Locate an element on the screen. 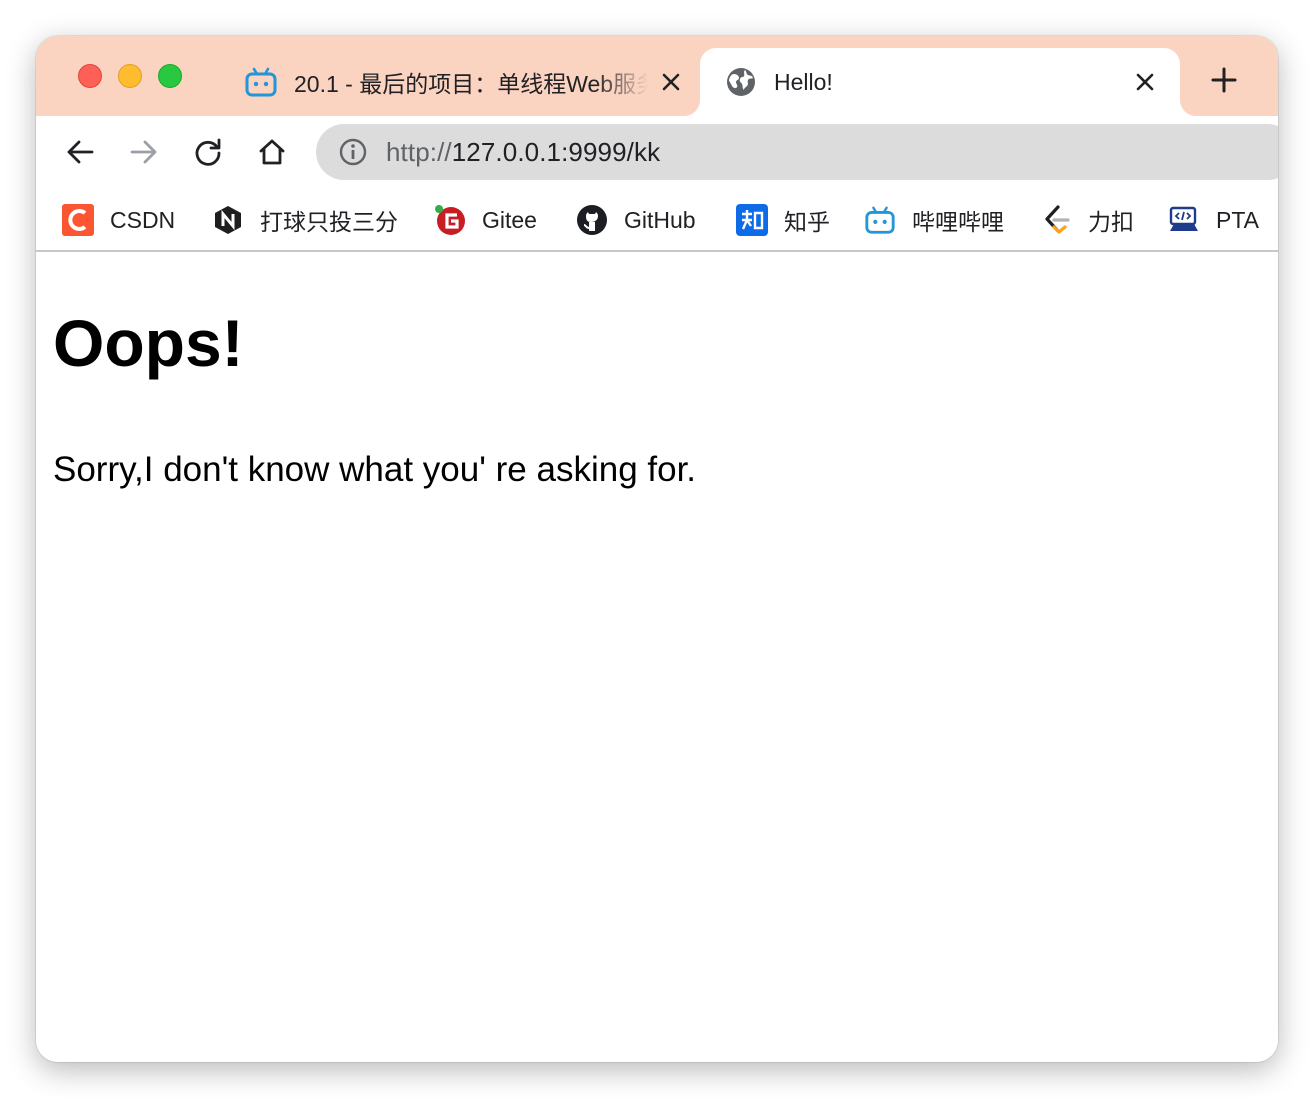  address-bar: http://127.0.0.1:9999/kk is located at coordinates (797, 152).